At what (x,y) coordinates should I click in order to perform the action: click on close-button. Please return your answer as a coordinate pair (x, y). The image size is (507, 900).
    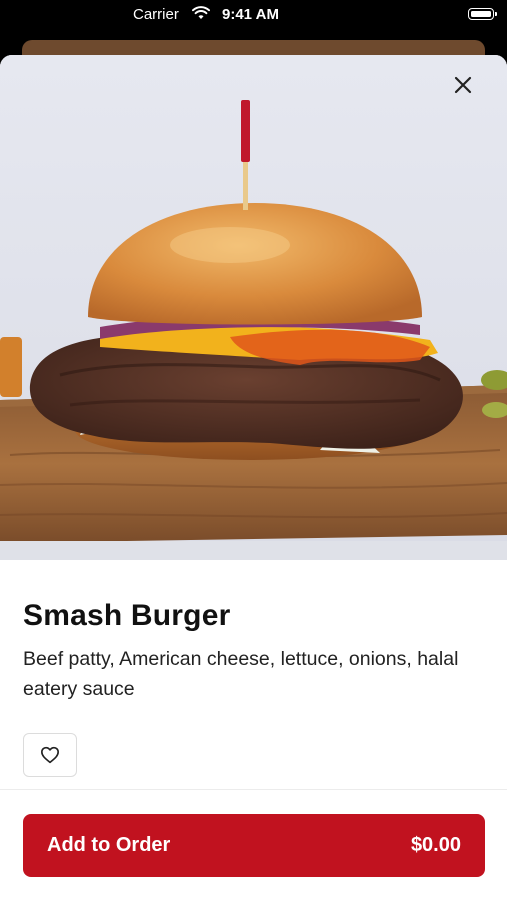
    Looking at the image, I should click on (471, 93).